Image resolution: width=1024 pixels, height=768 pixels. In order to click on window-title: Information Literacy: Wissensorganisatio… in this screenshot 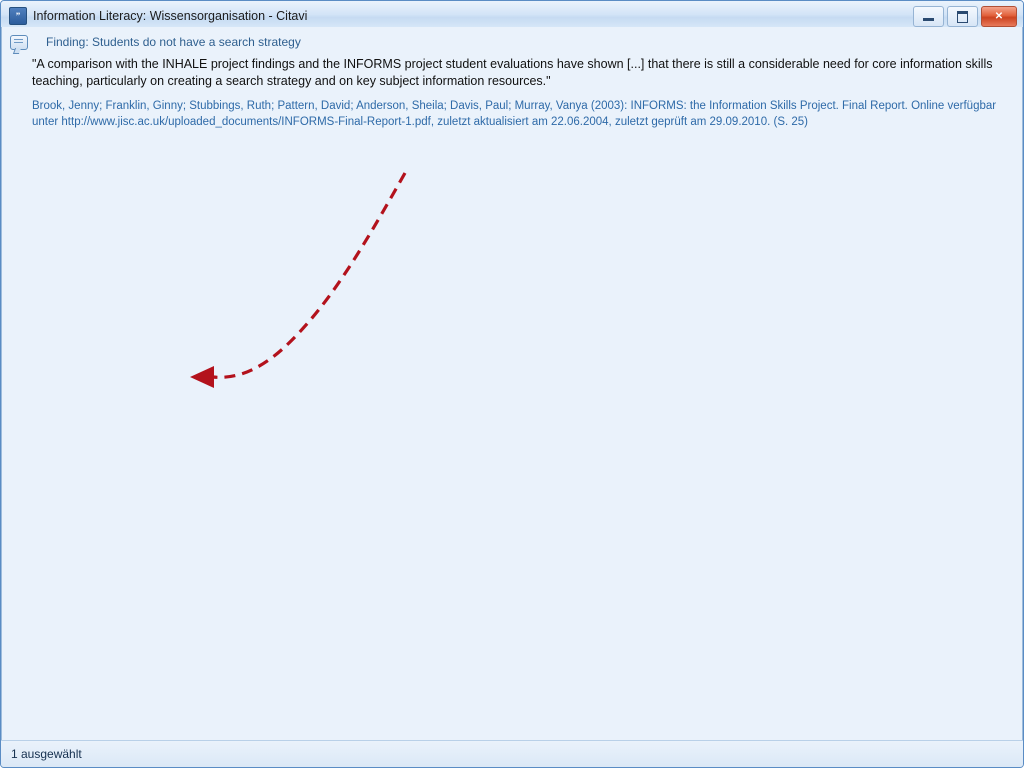, I will do `click(170, 16)`.